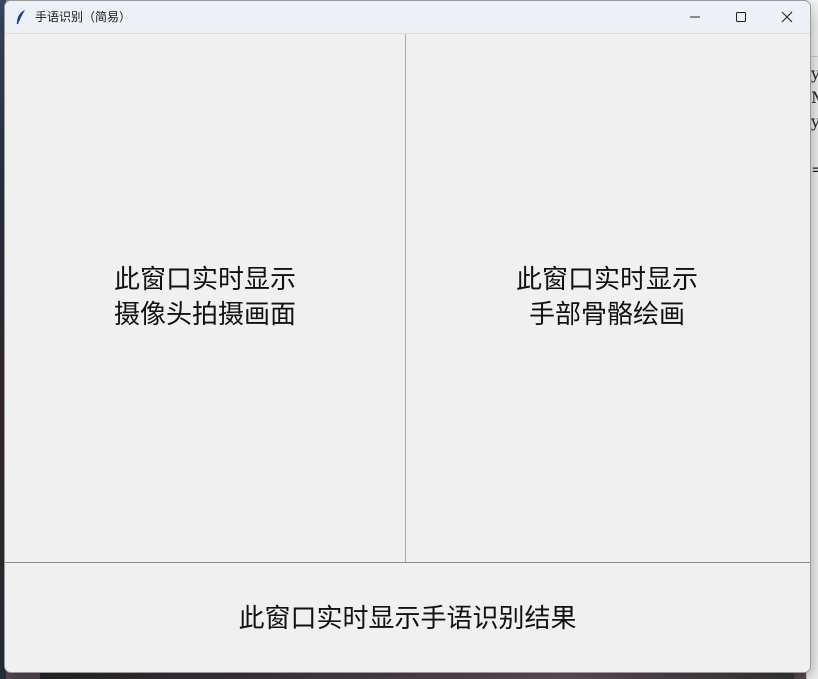  Describe the element at coordinates (814, 121) in the screenshot. I see `background-window-text: y M y =` at that location.